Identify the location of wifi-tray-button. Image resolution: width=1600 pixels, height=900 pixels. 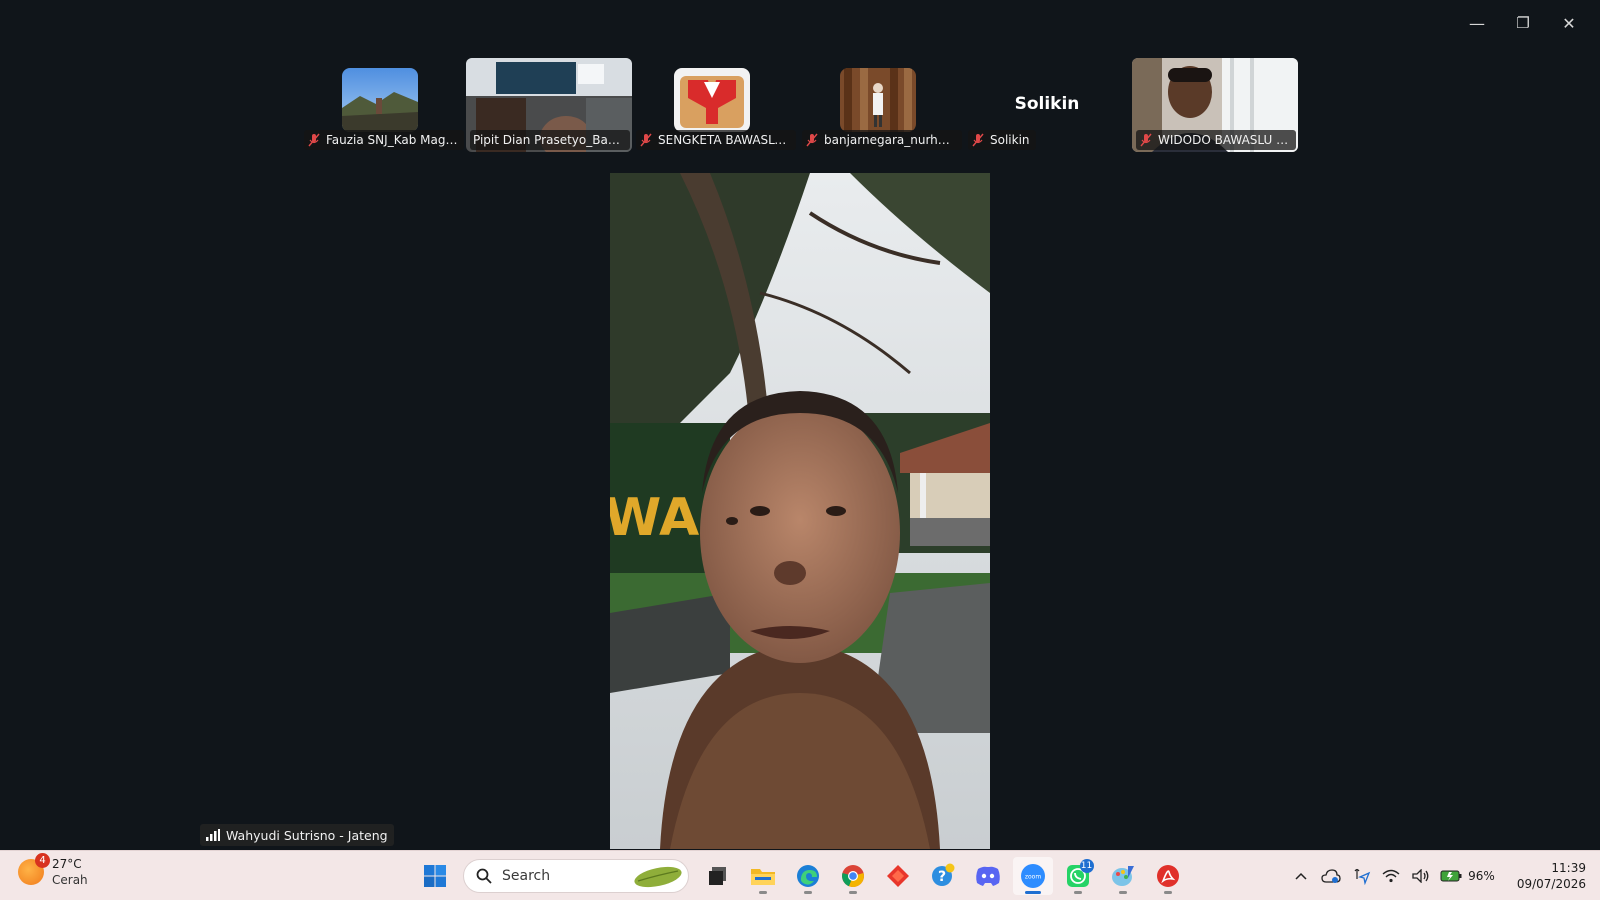
(1391, 876).